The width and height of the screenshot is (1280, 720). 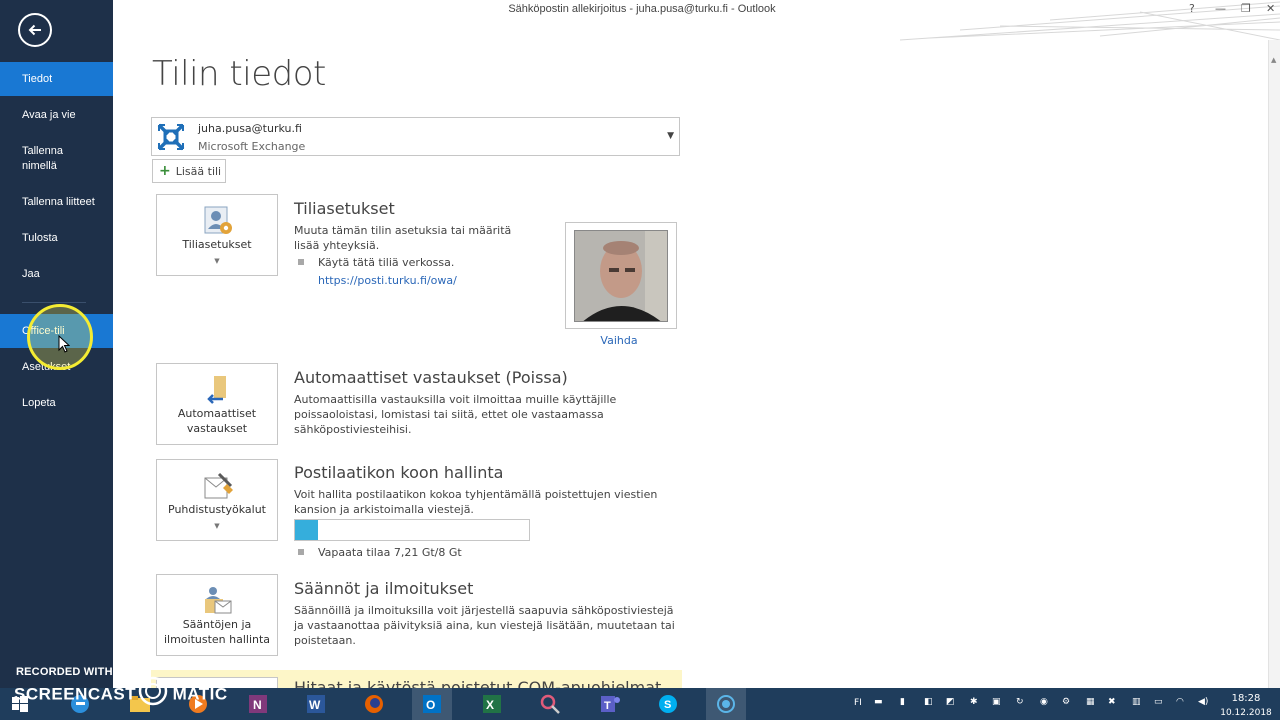 What do you see at coordinates (217, 413) in the screenshot?
I see `tile-label-line1: Automaattiset` at bounding box center [217, 413].